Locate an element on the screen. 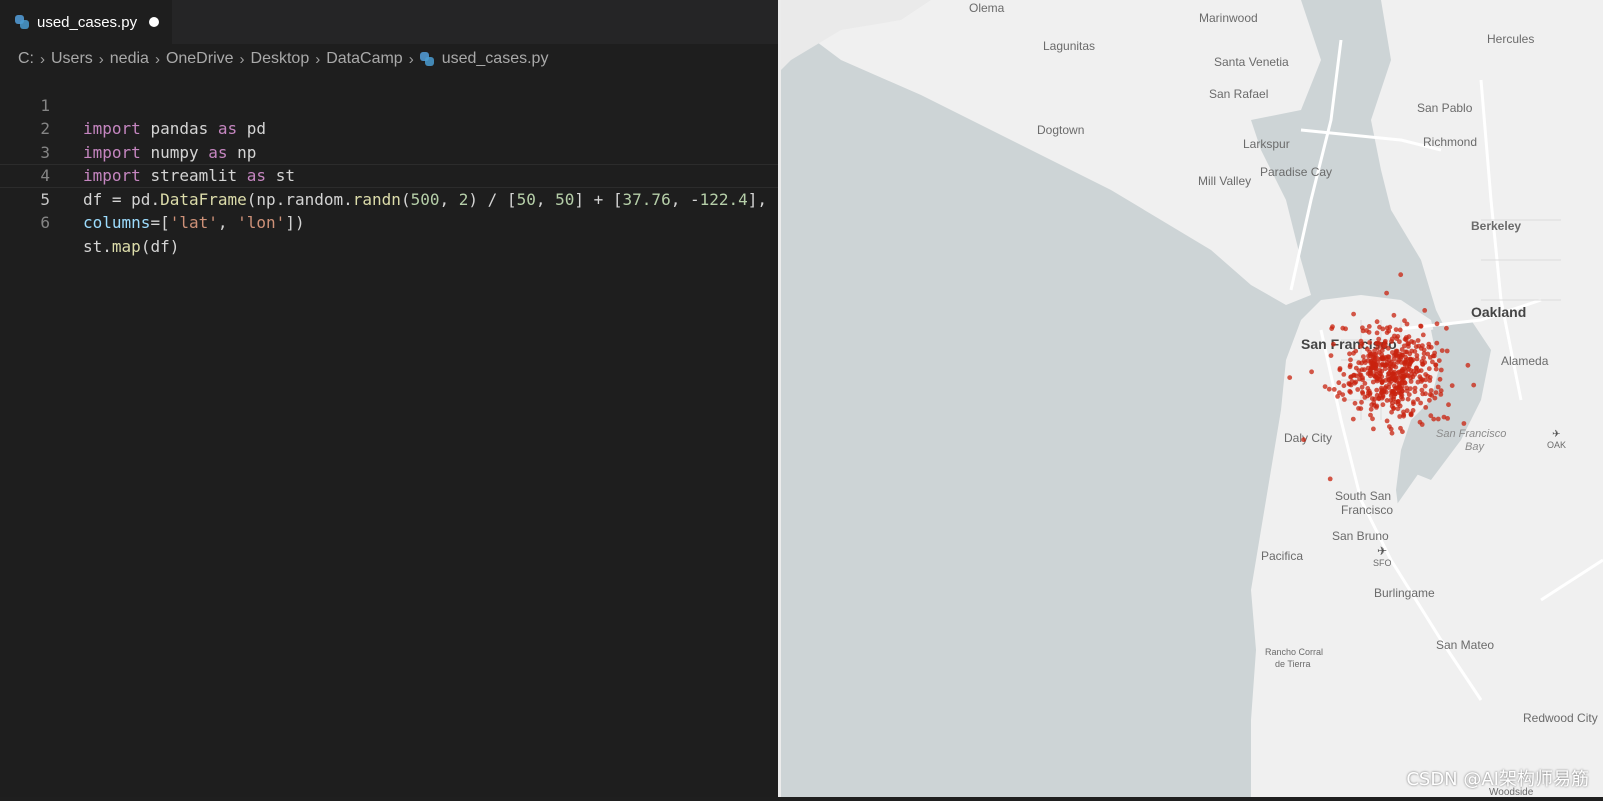  code-text: st.map(df) is located at coordinates (131, 247).